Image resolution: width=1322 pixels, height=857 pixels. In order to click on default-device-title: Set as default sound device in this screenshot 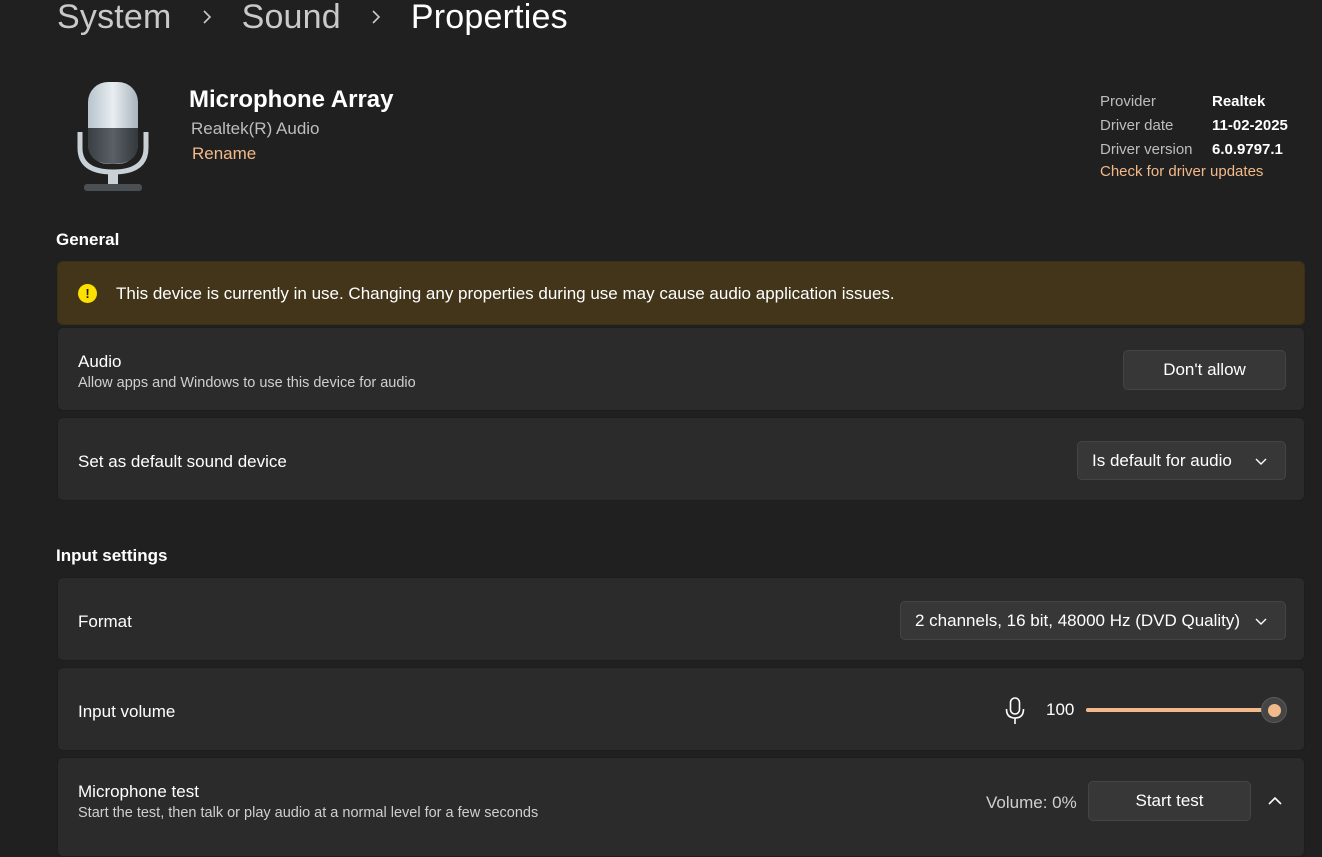, I will do `click(182, 461)`.